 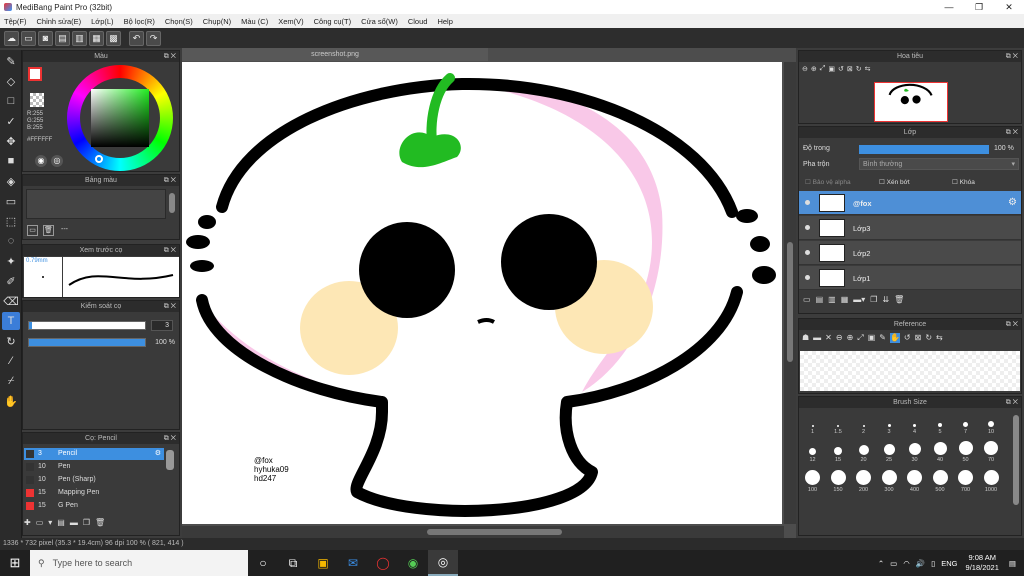 What do you see at coordinates (136, 38) in the screenshot?
I see `undo-button: ↶` at bounding box center [136, 38].